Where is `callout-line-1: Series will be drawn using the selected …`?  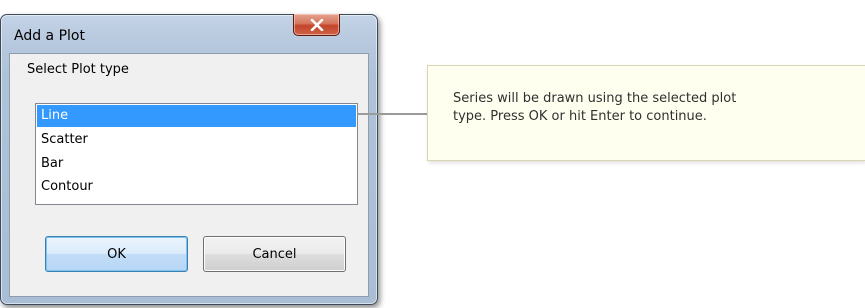 callout-line-1: Series will be drawn using the selected … is located at coordinates (595, 98).